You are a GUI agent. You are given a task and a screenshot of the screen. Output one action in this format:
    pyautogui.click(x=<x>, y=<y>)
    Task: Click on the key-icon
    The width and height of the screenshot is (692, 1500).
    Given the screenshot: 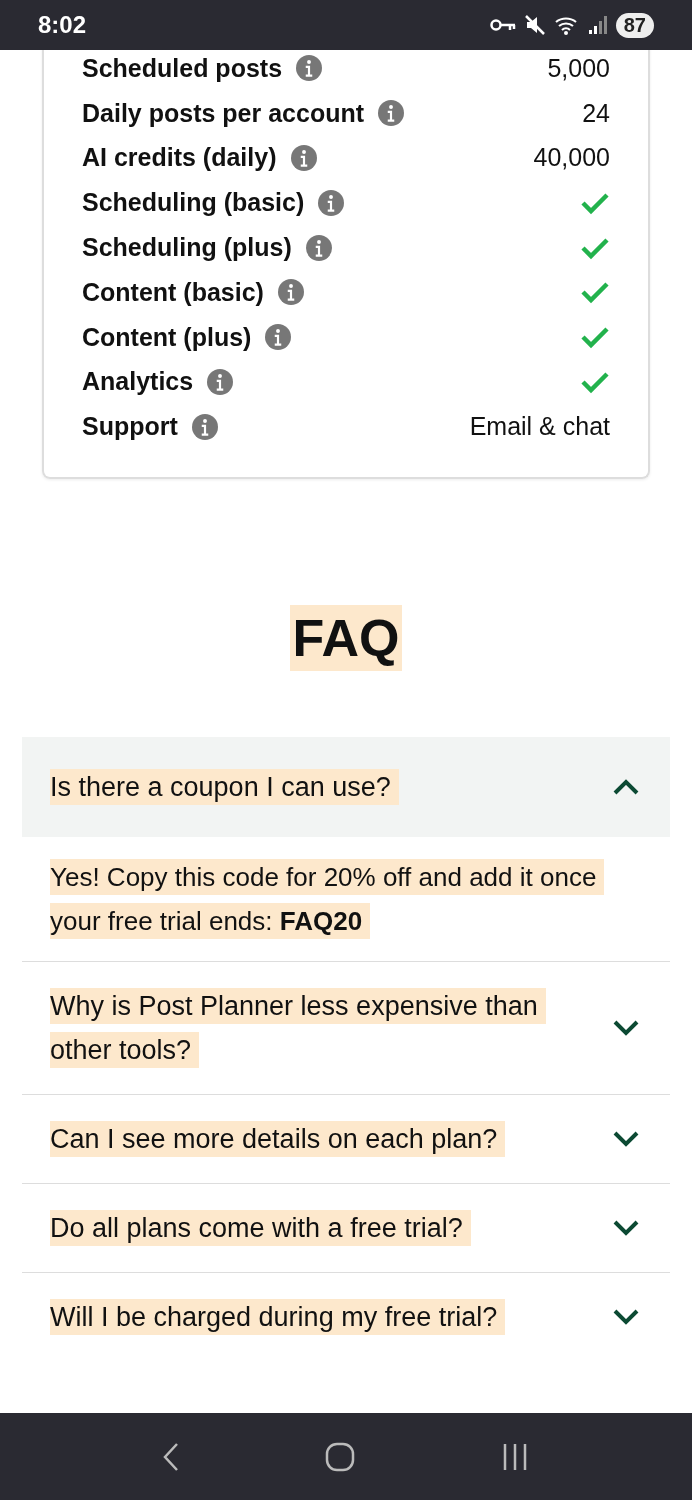 What is the action you would take?
    pyautogui.click(x=502, y=25)
    